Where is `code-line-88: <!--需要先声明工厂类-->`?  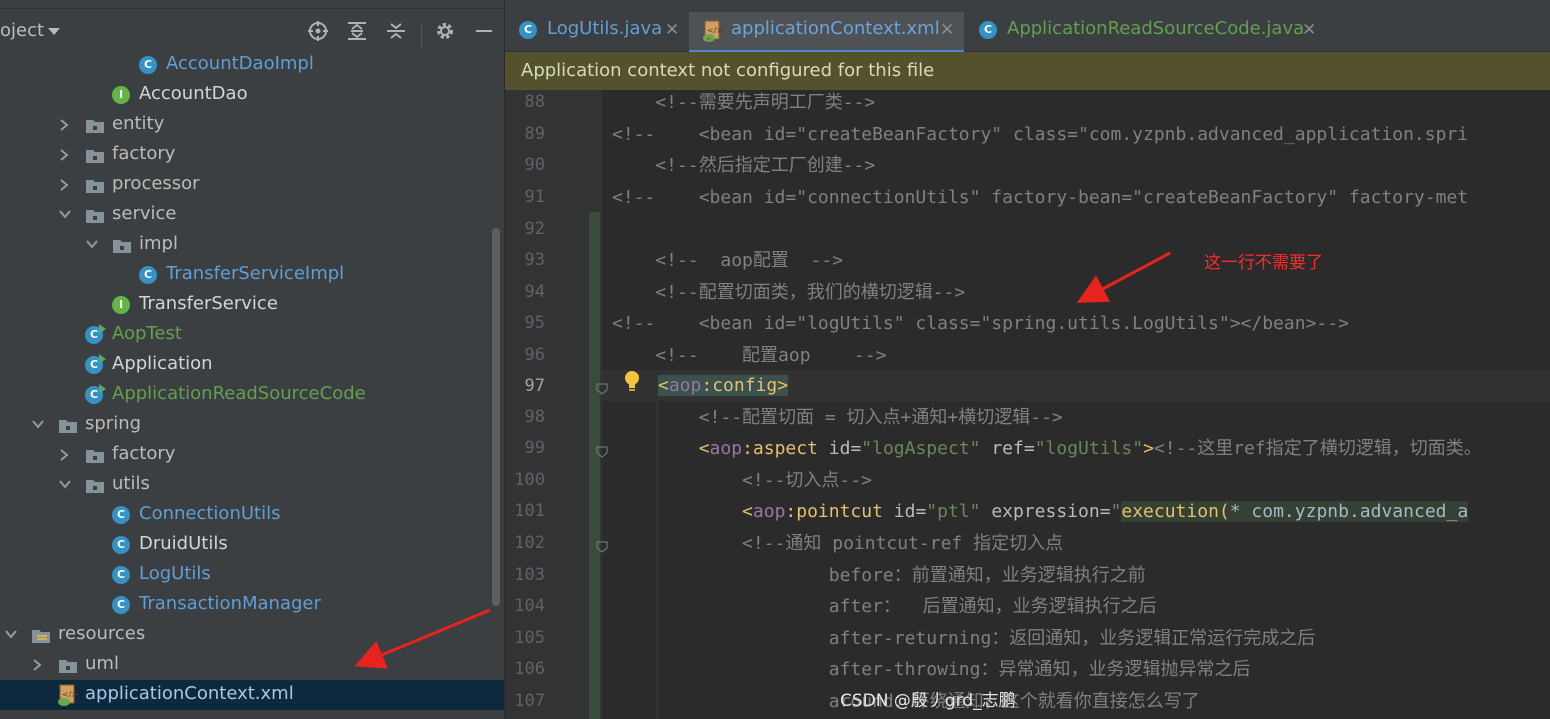
code-line-88: <!--需要先声明工厂类--> is located at coordinates (743, 103).